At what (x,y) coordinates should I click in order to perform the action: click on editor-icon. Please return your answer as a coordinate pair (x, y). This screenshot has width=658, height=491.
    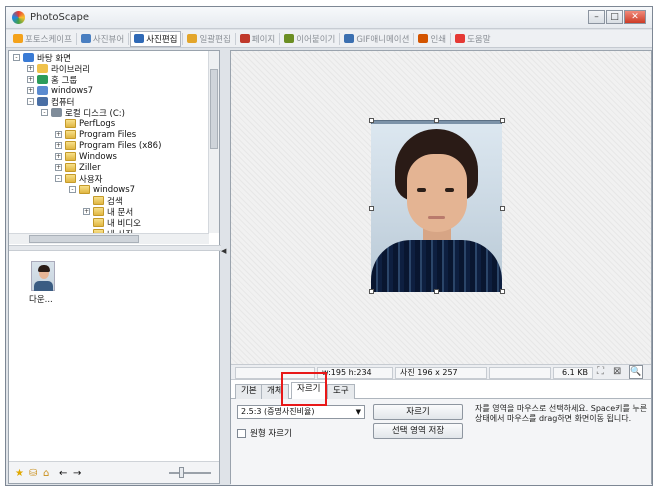
    Looking at the image, I should click on (139, 38).